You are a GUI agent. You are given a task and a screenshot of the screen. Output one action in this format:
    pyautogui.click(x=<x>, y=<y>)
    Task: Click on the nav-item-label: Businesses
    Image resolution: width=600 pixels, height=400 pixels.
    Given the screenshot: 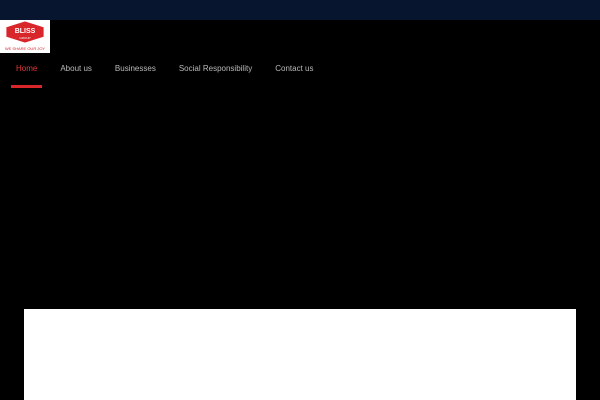 What is the action you would take?
    pyautogui.click(x=135, y=68)
    